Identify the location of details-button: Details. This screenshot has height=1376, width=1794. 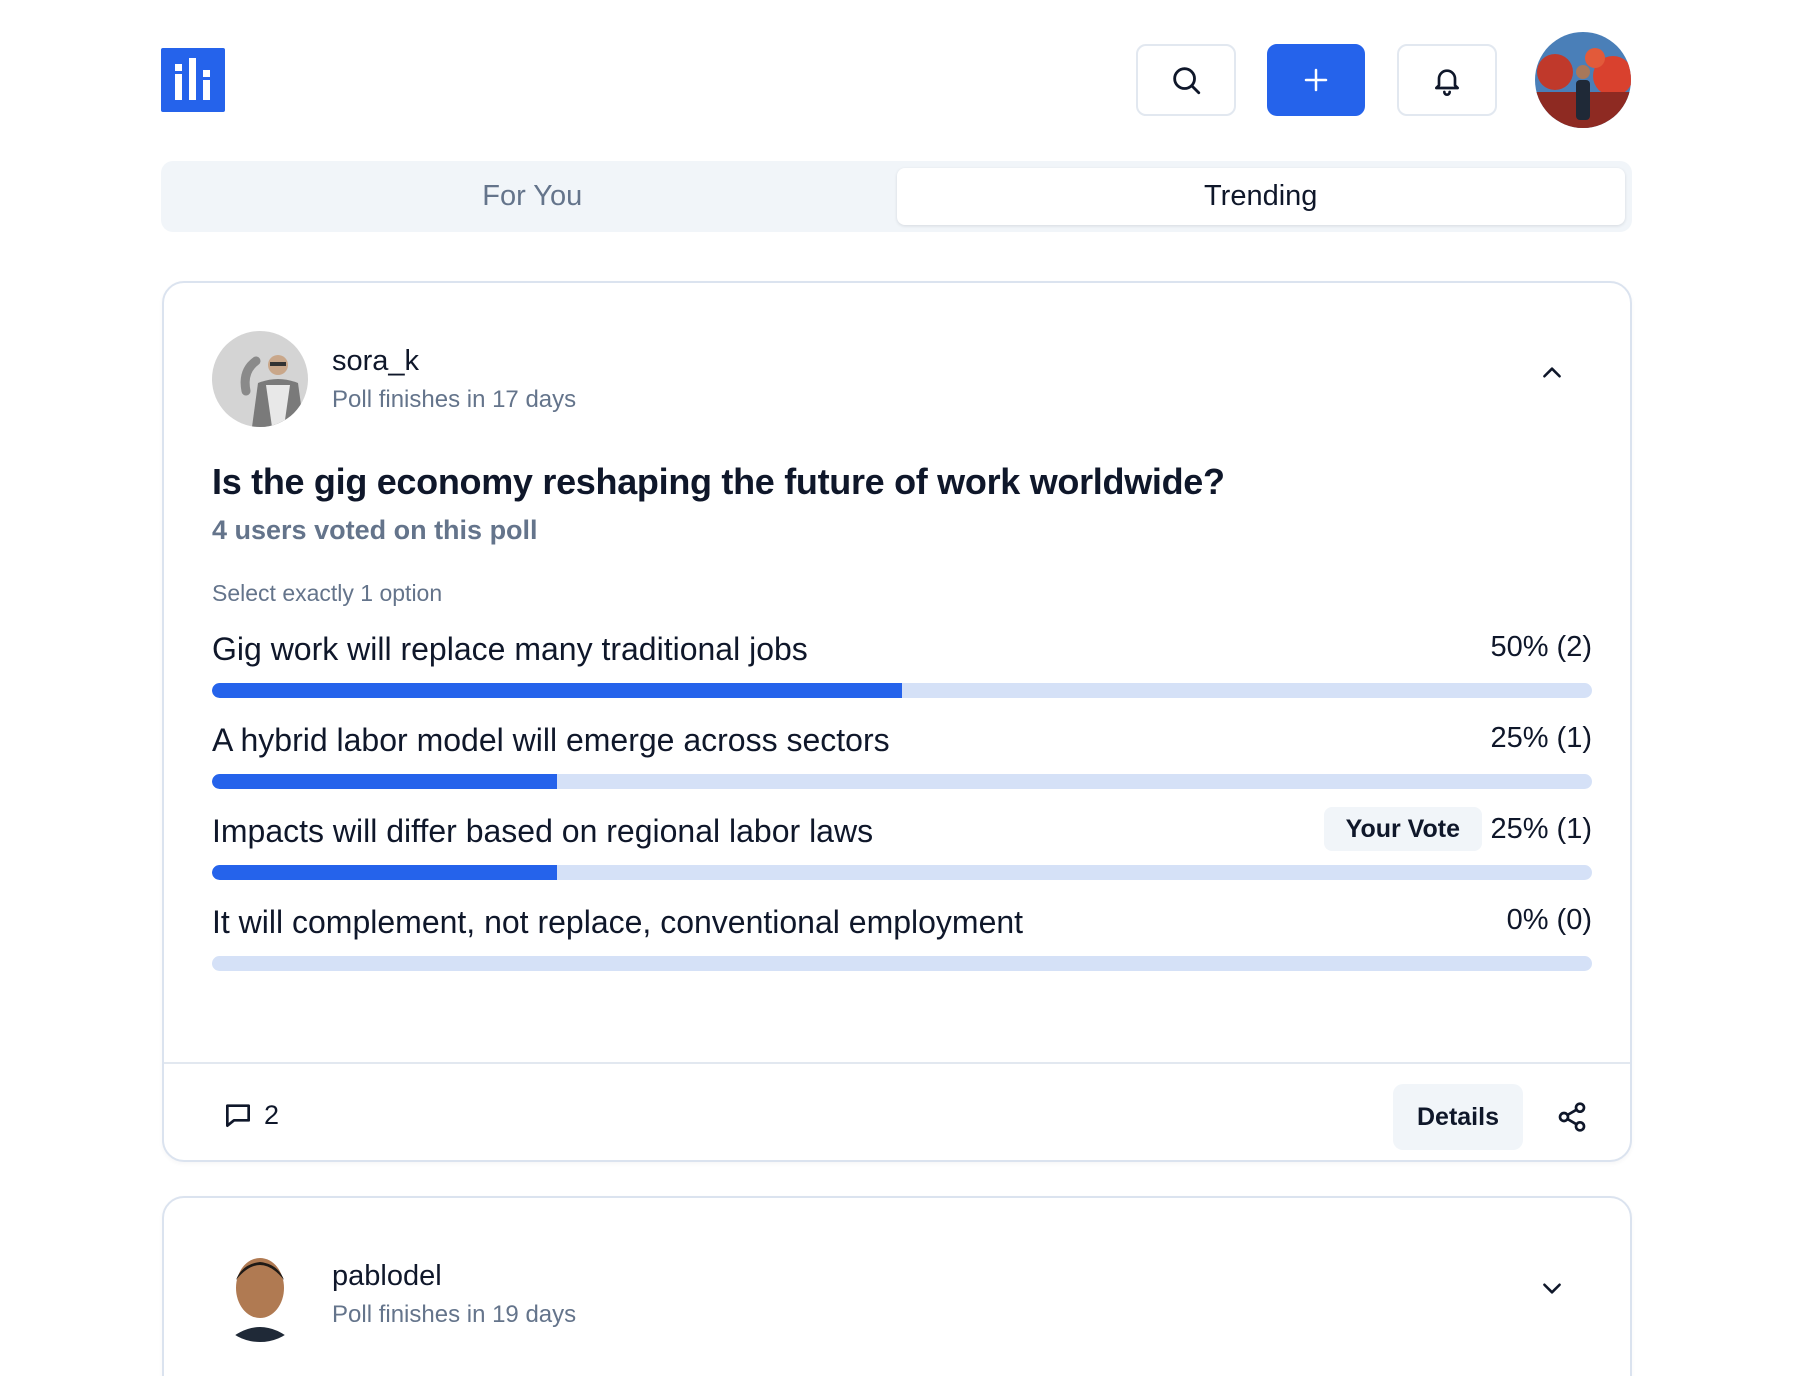
(1458, 1117).